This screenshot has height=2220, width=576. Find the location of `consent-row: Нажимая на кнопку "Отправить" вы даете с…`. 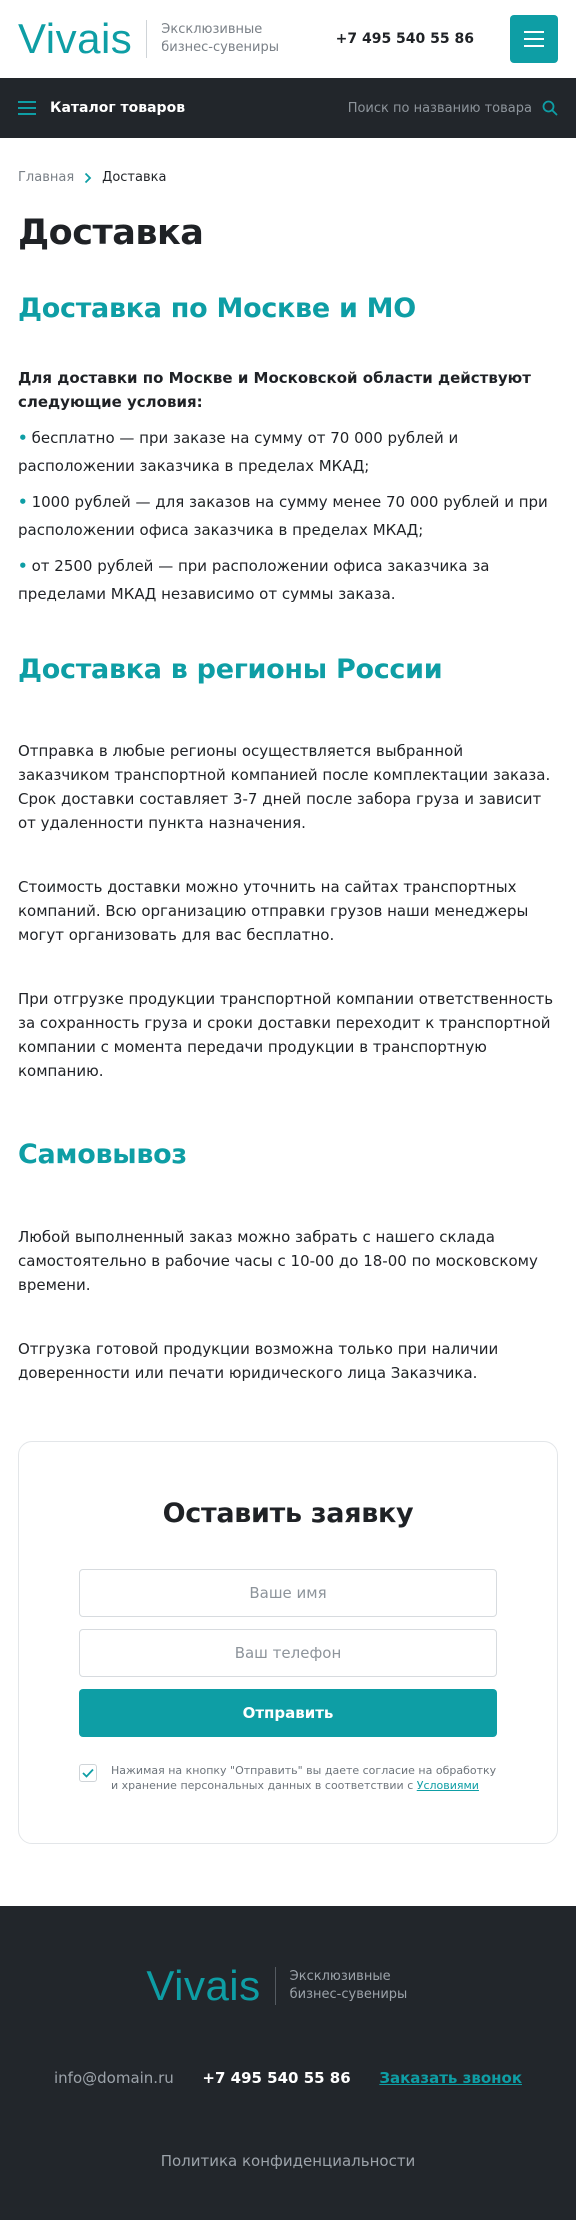

consent-row: Нажимая на кнопку "Отправить" вы даете с… is located at coordinates (288, 1778).